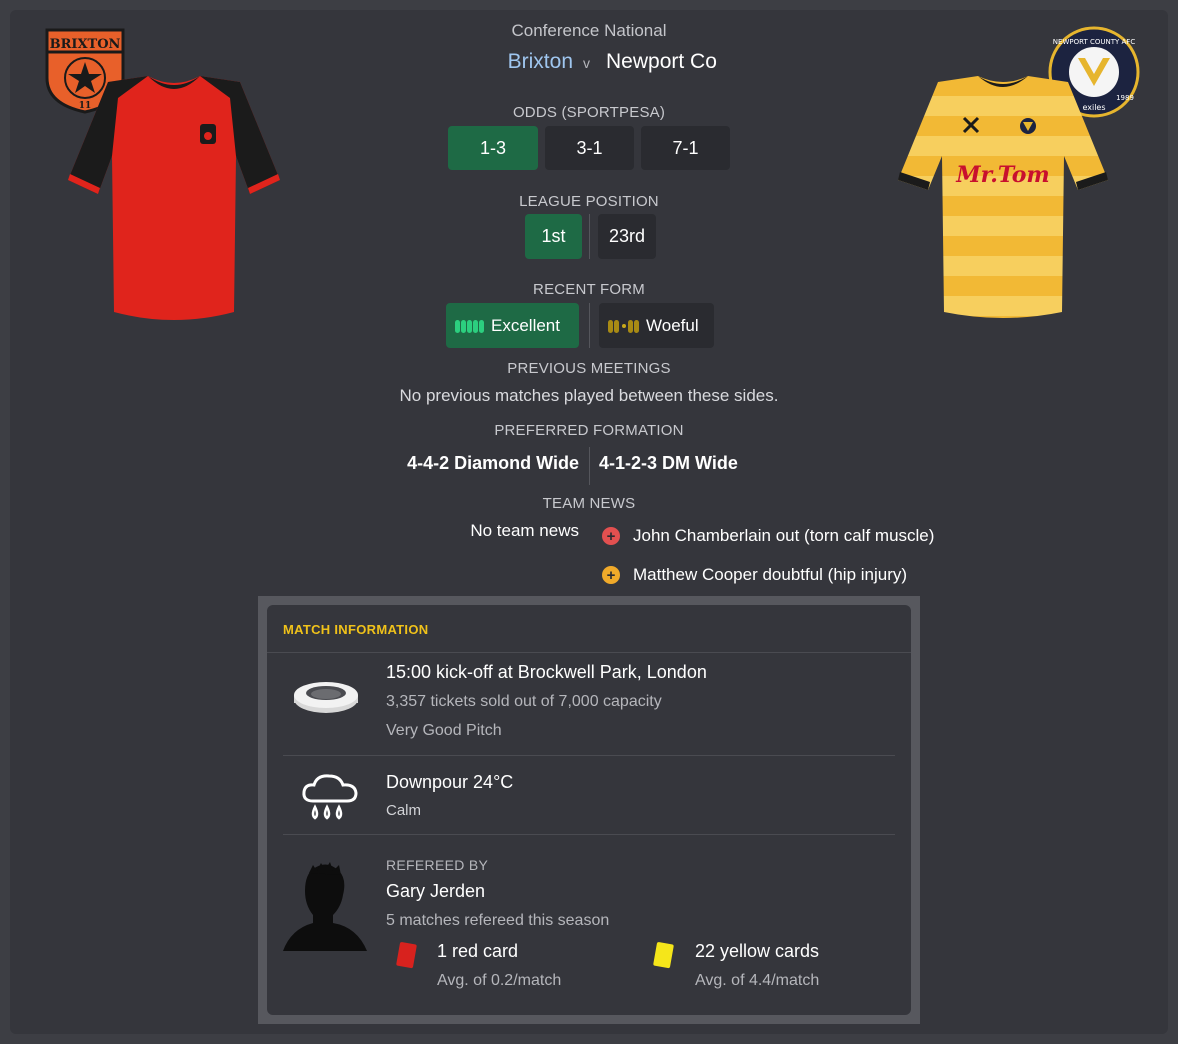  What do you see at coordinates (540, 62) in the screenshot?
I see `home-team-link: Brixton` at bounding box center [540, 62].